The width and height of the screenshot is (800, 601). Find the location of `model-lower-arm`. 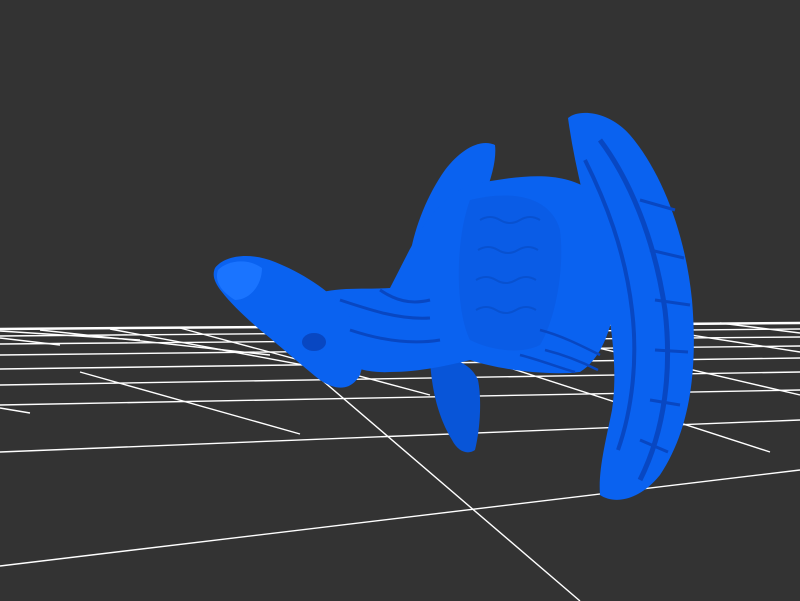

model-lower-arm is located at coordinates (455, 405).